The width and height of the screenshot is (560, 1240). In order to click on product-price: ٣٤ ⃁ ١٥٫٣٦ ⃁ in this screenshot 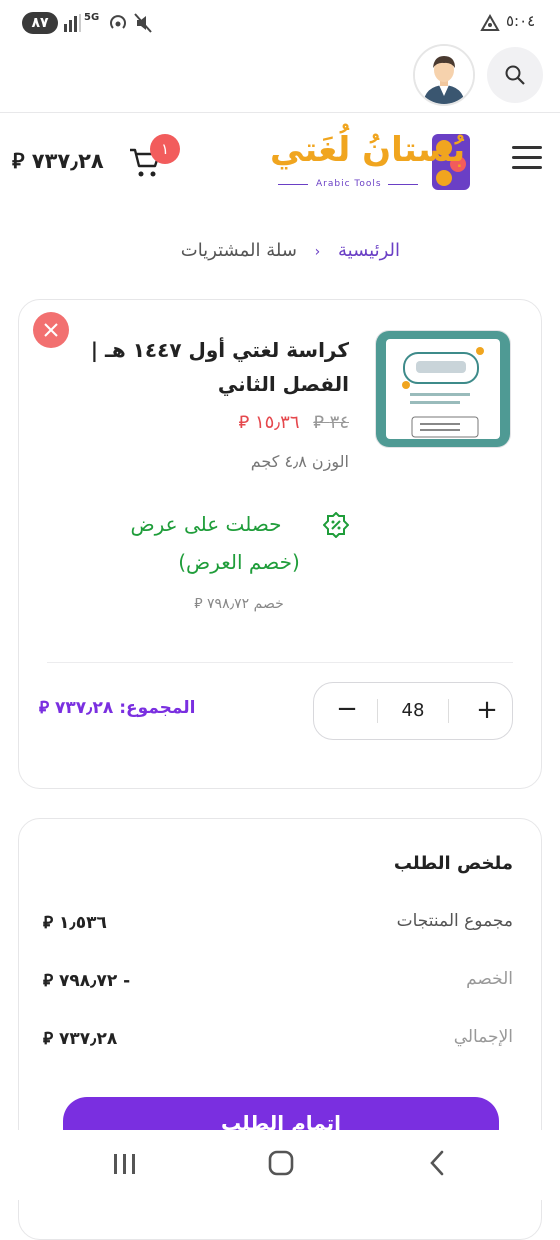, I will do `click(244, 421)`.